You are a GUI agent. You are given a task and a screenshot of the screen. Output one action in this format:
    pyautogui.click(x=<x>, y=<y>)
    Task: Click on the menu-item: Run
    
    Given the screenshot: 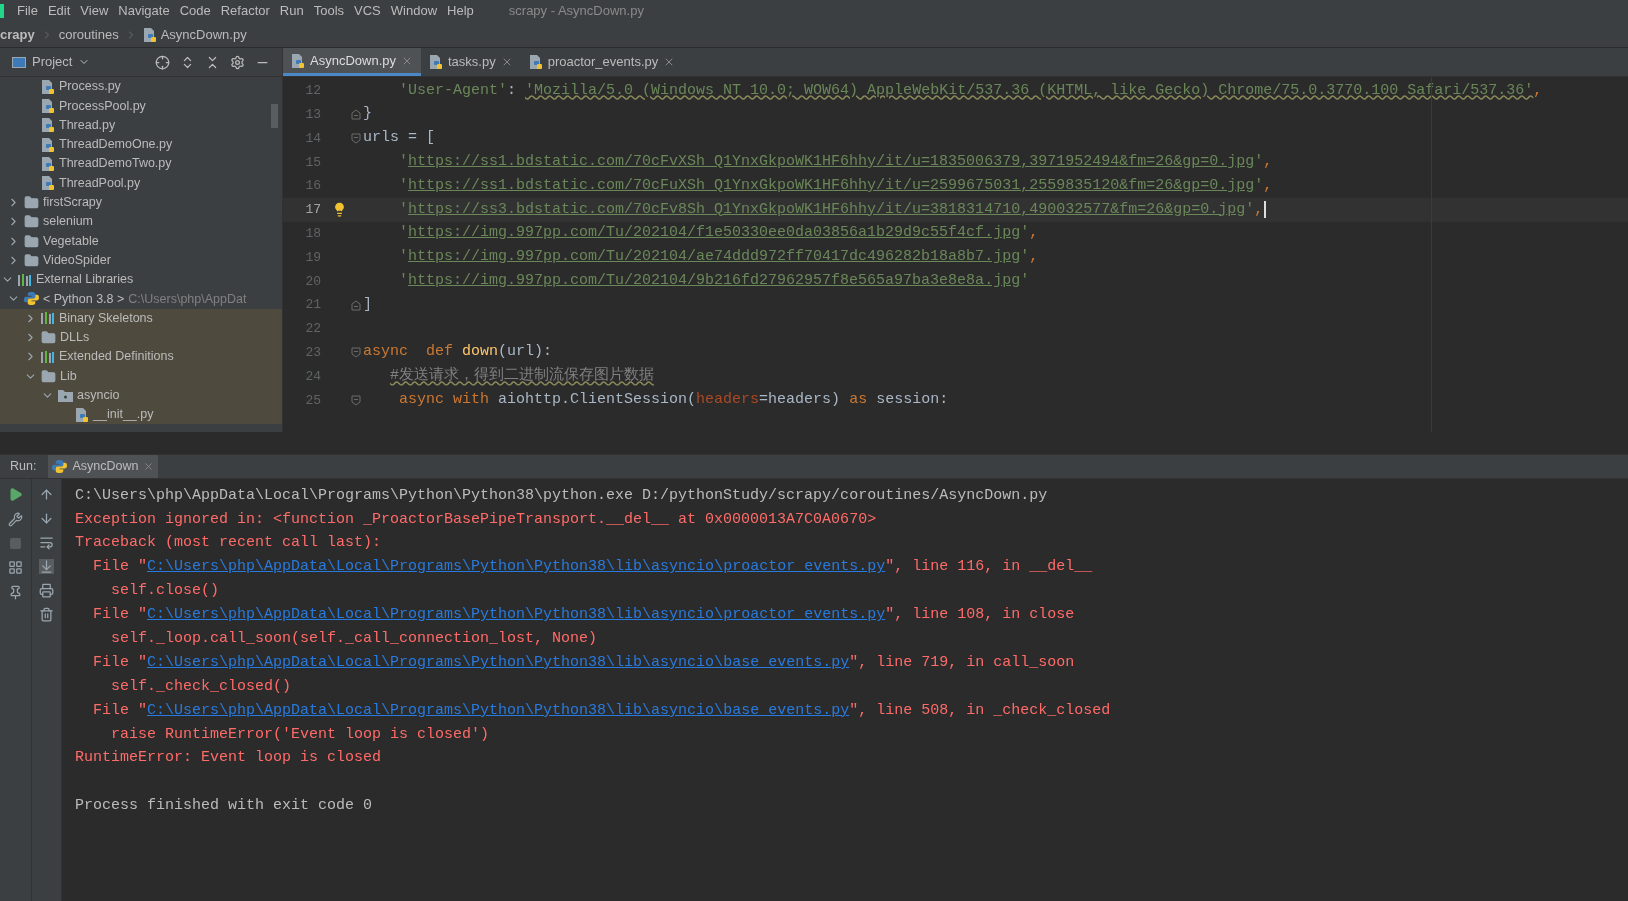 What is the action you would take?
    pyautogui.click(x=291, y=11)
    